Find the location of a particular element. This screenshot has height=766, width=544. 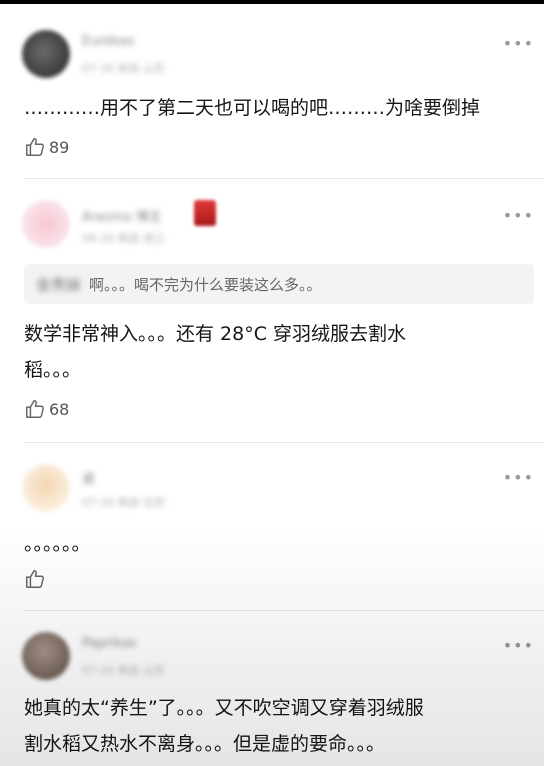

author-name: 桌 is located at coordinates (88, 477).